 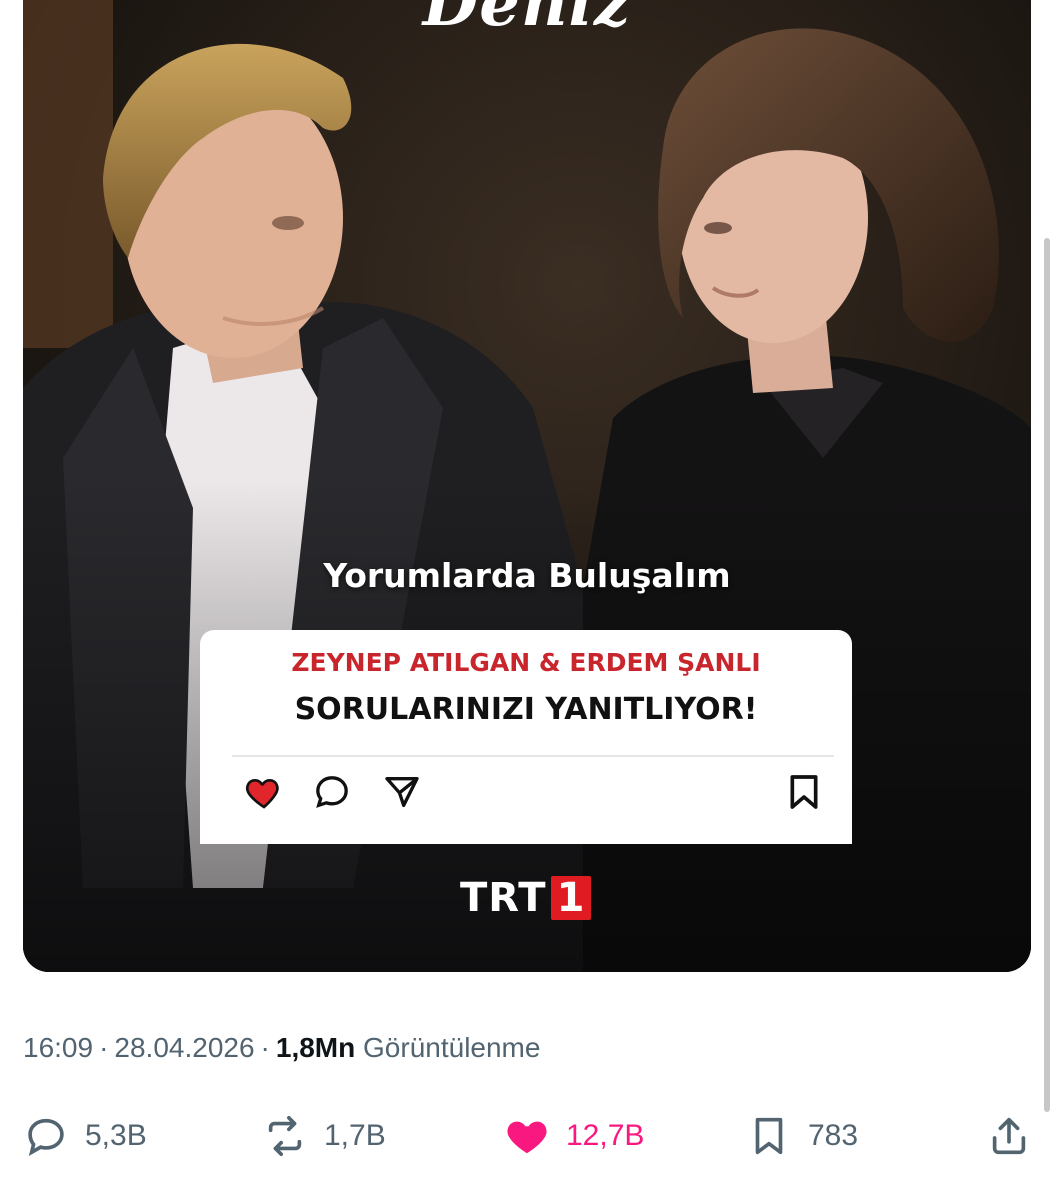 I want to click on like-count: 12,7B, so click(x=605, y=1135).